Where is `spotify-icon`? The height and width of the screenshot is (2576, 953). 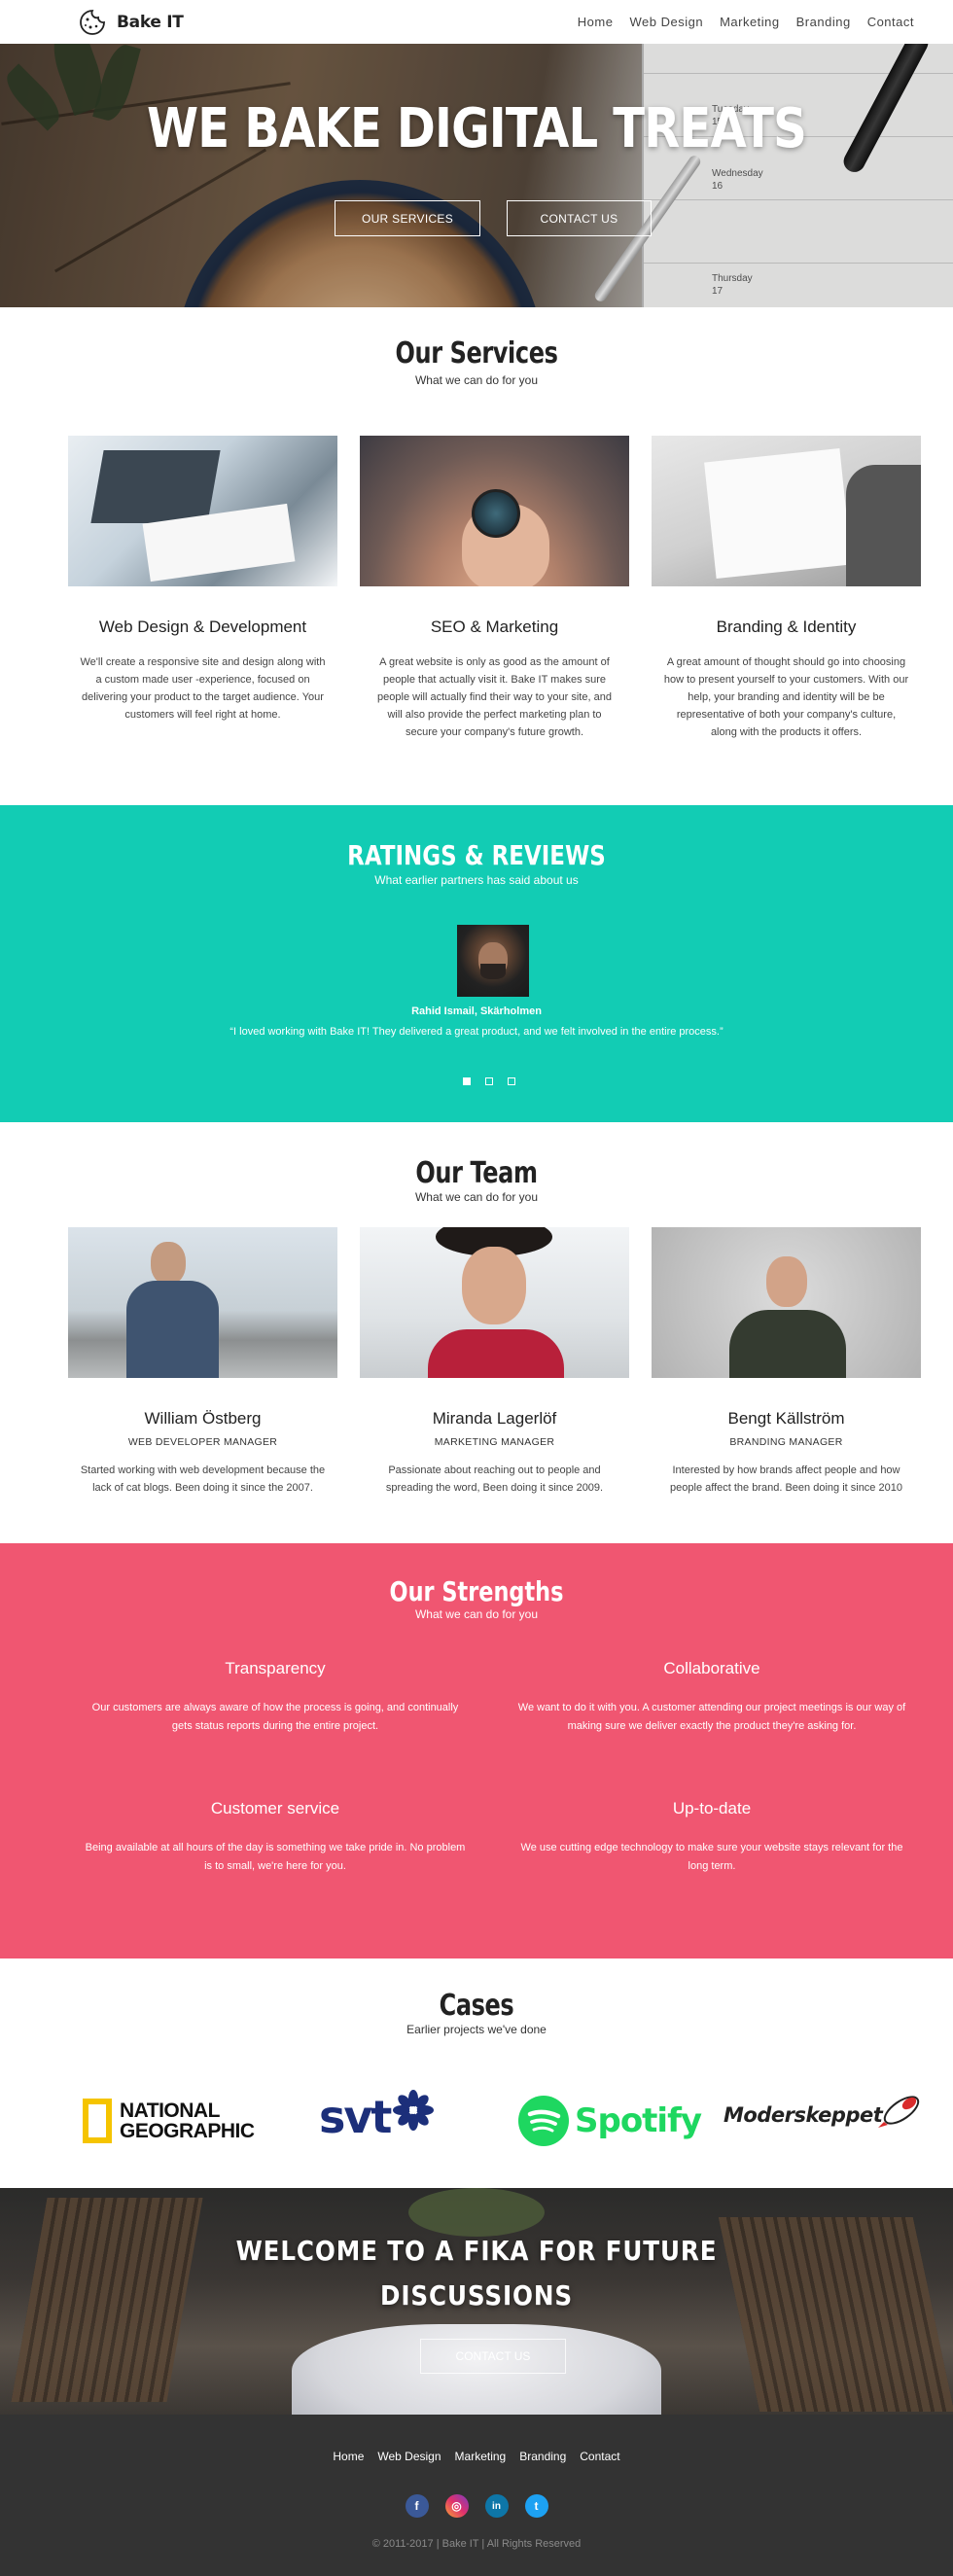 spotify-icon is located at coordinates (543, 2121).